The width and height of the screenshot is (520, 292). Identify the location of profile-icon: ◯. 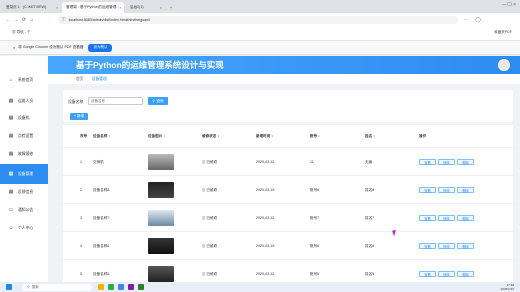
(478, 20).